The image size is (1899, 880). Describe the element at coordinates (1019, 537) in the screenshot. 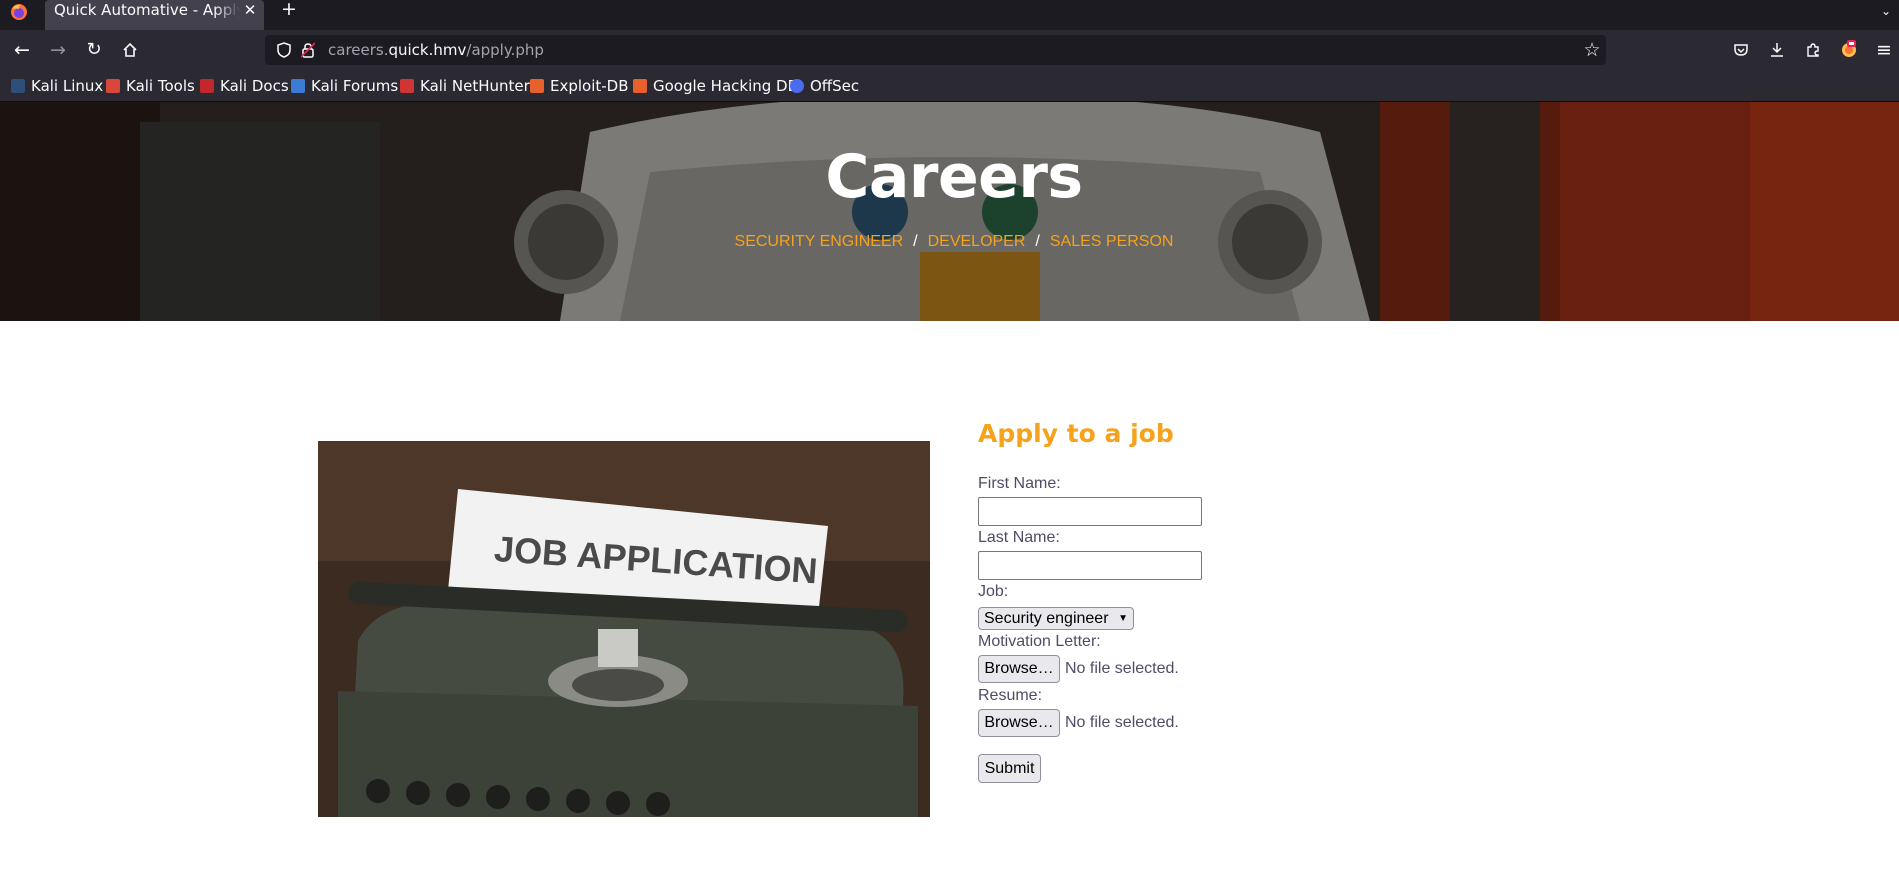

I see `last-name-label: Last Name:` at that location.